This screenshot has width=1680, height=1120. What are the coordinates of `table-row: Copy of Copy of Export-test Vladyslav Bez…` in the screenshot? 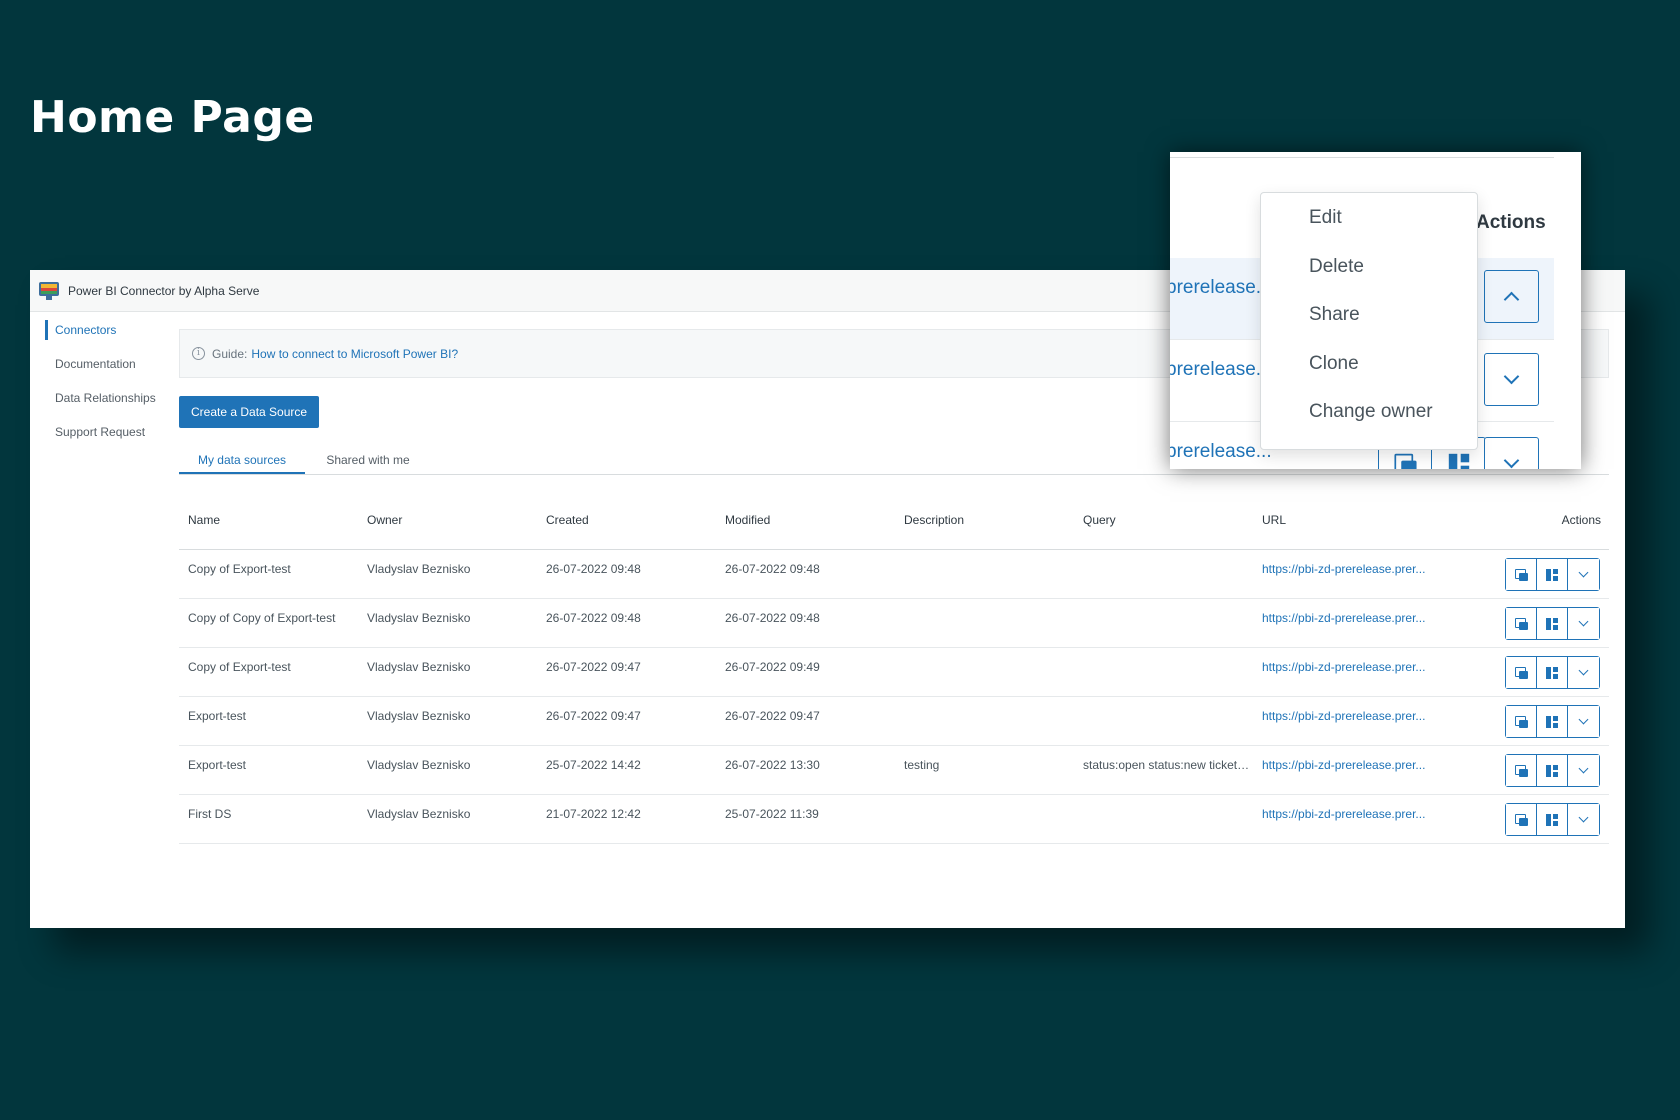 It's located at (894, 623).